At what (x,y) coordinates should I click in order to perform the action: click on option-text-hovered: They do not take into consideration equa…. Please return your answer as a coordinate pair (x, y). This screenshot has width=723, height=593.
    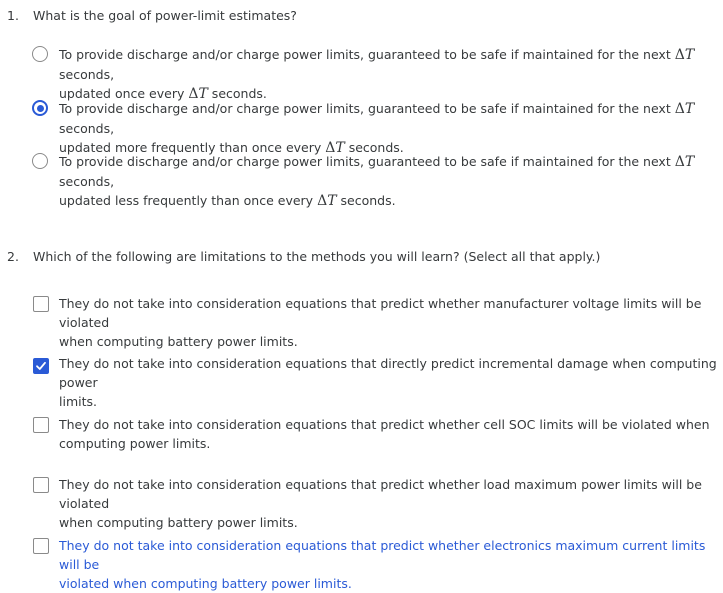
    Looking at the image, I should click on (382, 564).